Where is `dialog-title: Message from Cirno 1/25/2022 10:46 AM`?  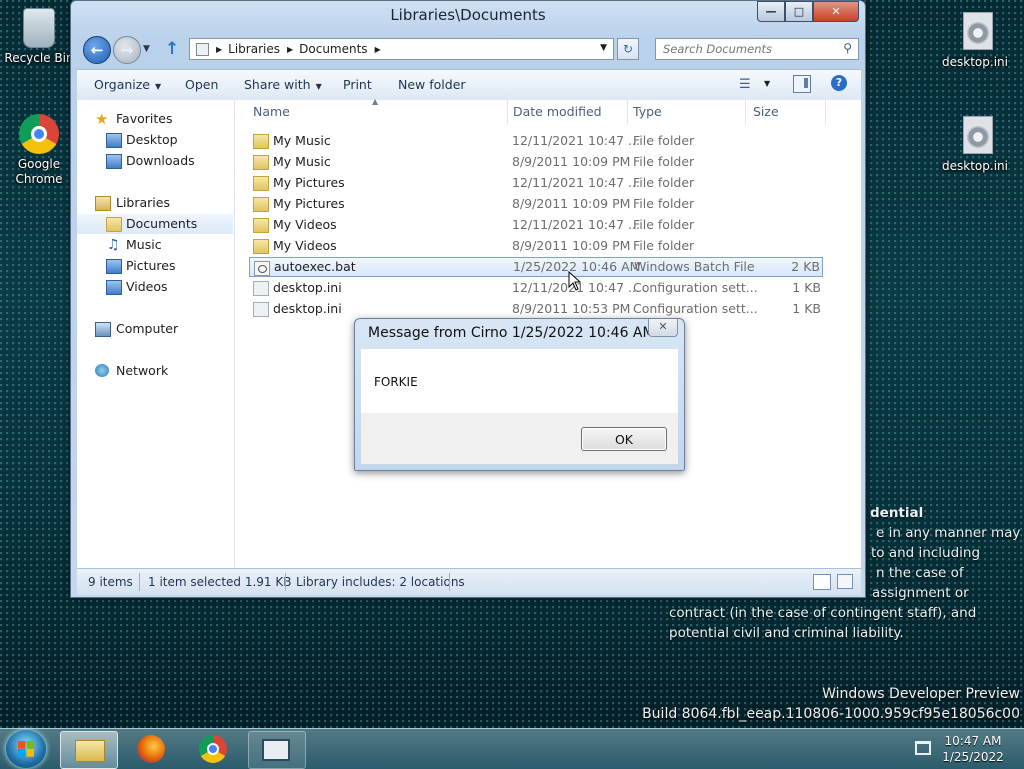
dialog-title: Message from Cirno 1/25/2022 10:46 AM is located at coordinates (511, 333).